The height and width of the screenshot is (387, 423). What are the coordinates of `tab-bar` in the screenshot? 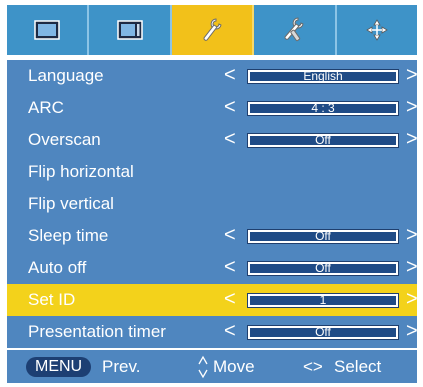 It's located at (212, 30).